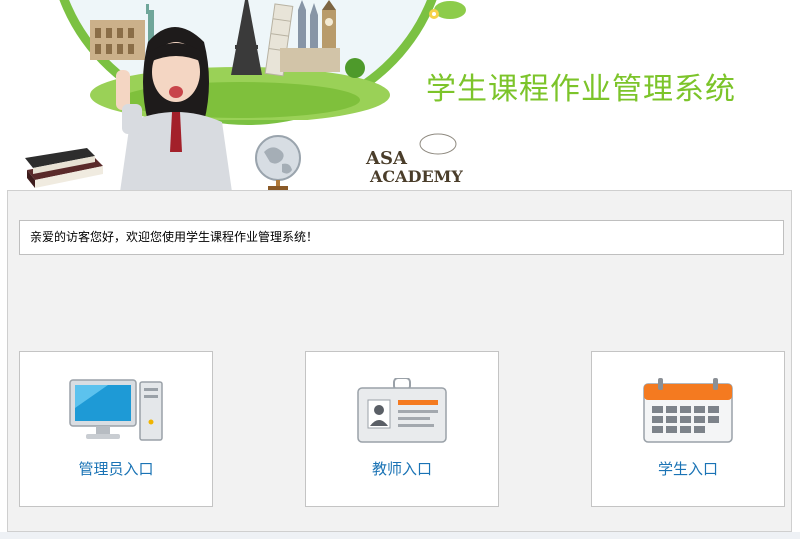  I want to click on admin-entry-button: 管理员入口, so click(116, 429).